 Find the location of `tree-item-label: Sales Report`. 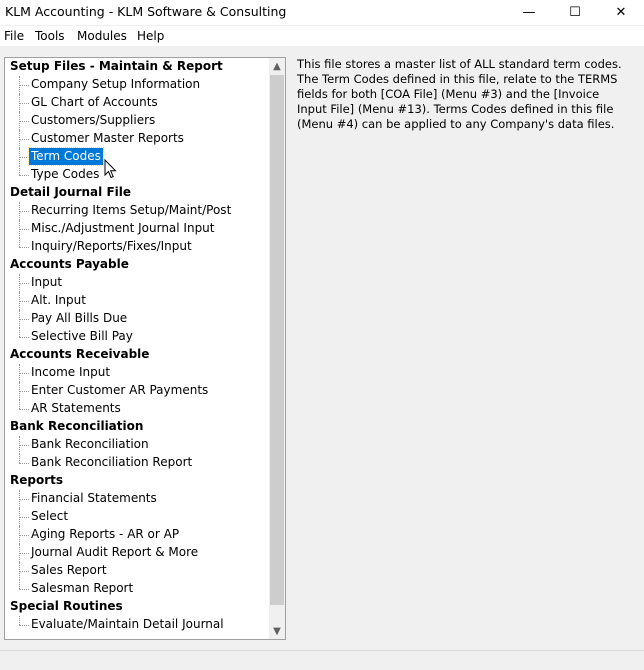

tree-item-label: Sales Report is located at coordinates (69, 570).